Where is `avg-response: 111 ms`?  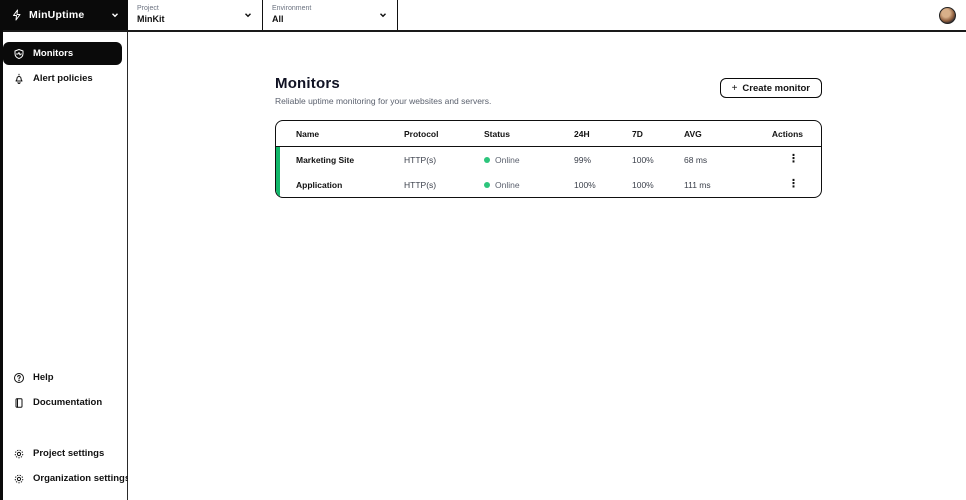
avg-response: 111 ms is located at coordinates (697, 184).